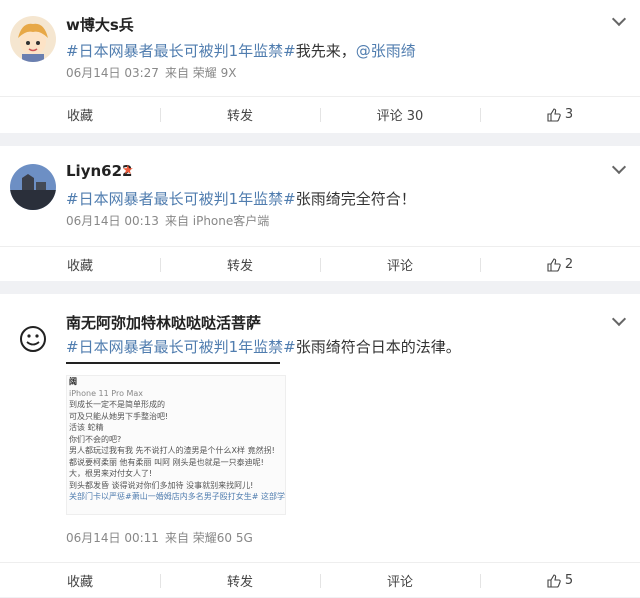  I want to click on like-button: 2, so click(560, 264).